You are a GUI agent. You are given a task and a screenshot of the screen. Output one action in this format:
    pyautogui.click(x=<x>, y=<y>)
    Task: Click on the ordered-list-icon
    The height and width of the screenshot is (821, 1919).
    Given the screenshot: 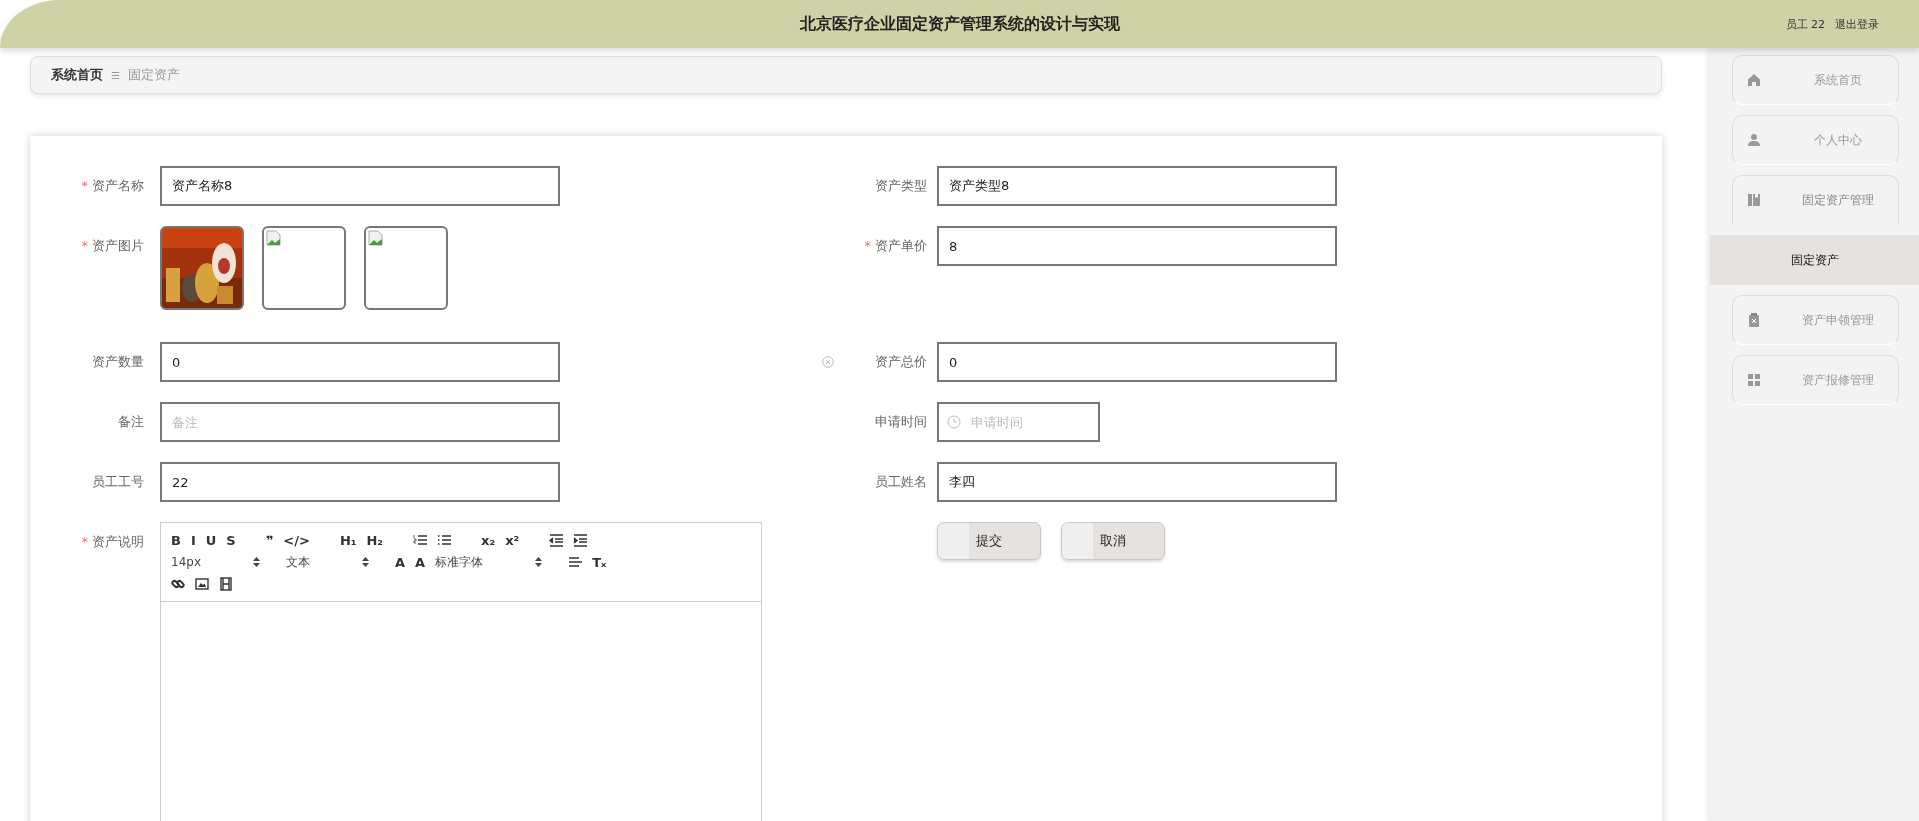 What is the action you would take?
    pyautogui.click(x=420, y=540)
    